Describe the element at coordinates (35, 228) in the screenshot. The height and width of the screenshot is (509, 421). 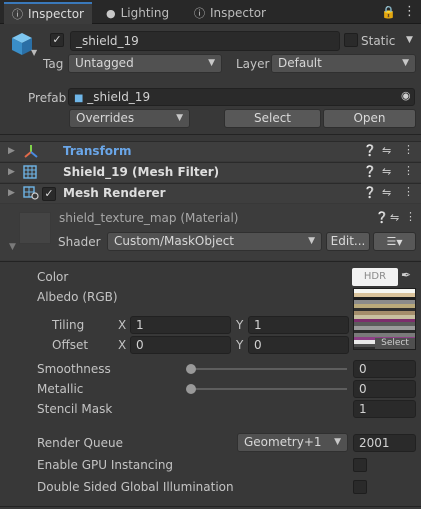
I see `material-preview-thumbnail` at that location.